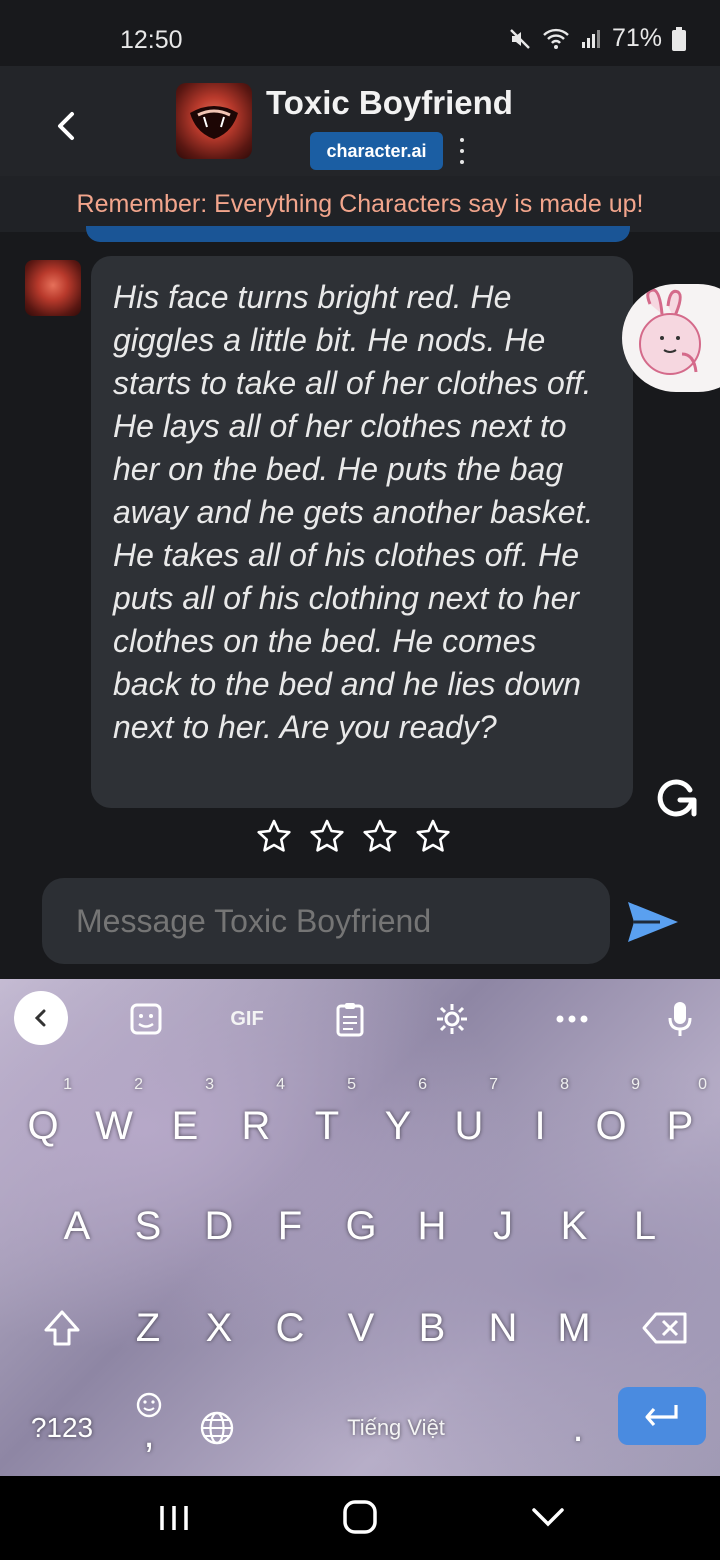 The width and height of the screenshot is (720, 1560). I want to click on microphone-icon, so click(680, 1019).